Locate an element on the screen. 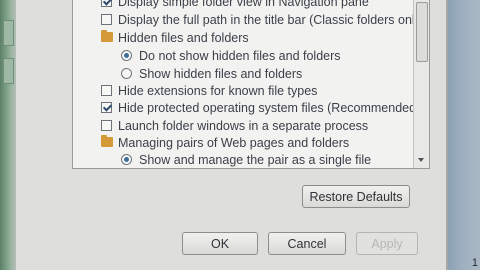 The image size is (480, 270). vertical-scrollbar is located at coordinates (421, 84).